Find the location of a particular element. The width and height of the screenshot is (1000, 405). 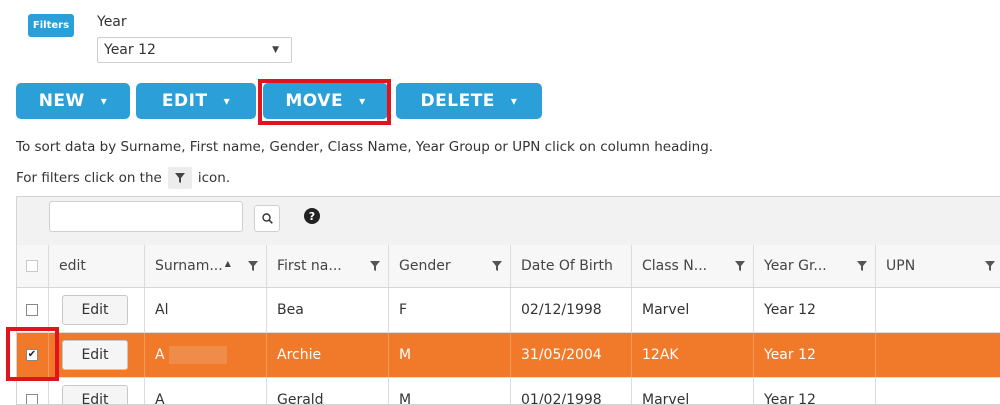

cell-surname-text: Al is located at coordinates (162, 310).